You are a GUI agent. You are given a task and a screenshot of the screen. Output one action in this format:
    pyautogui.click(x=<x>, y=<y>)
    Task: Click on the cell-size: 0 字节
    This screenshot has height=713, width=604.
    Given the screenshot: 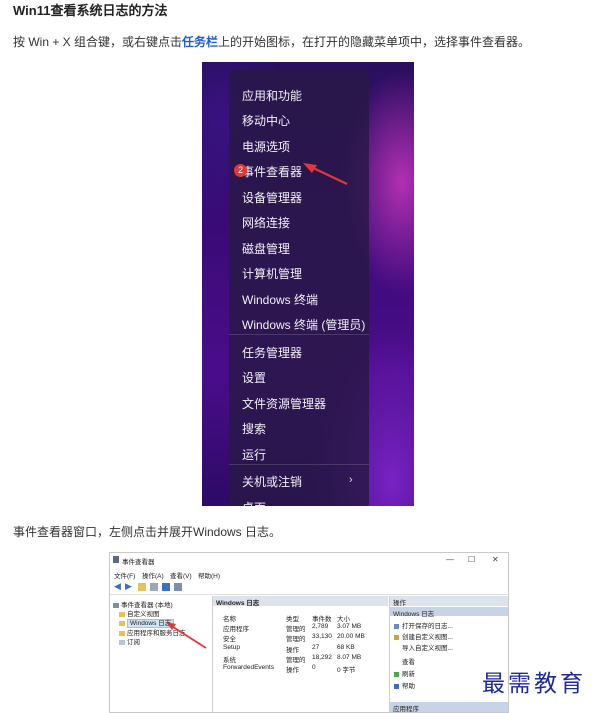 What is the action you would take?
    pyautogui.click(x=346, y=670)
    